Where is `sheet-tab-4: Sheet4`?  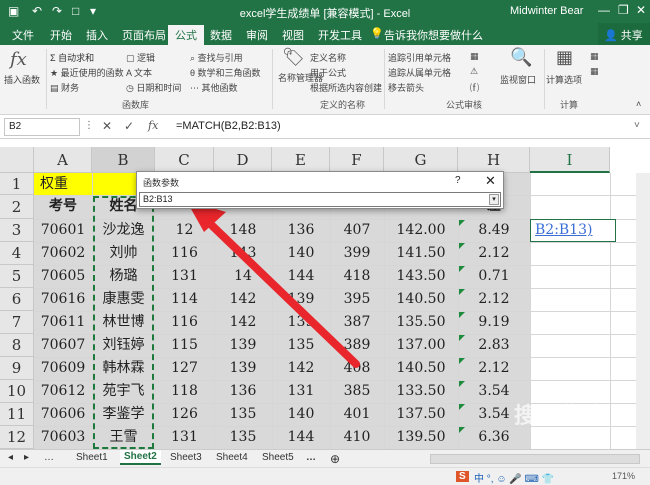 sheet-tab-4: Sheet4 is located at coordinates (232, 457).